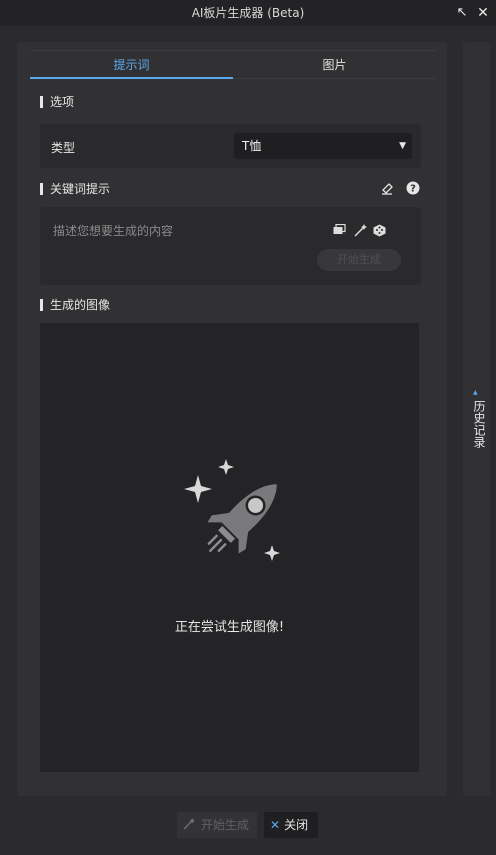  What do you see at coordinates (339, 230) in the screenshot?
I see `chat-icon` at bounding box center [339, 230].